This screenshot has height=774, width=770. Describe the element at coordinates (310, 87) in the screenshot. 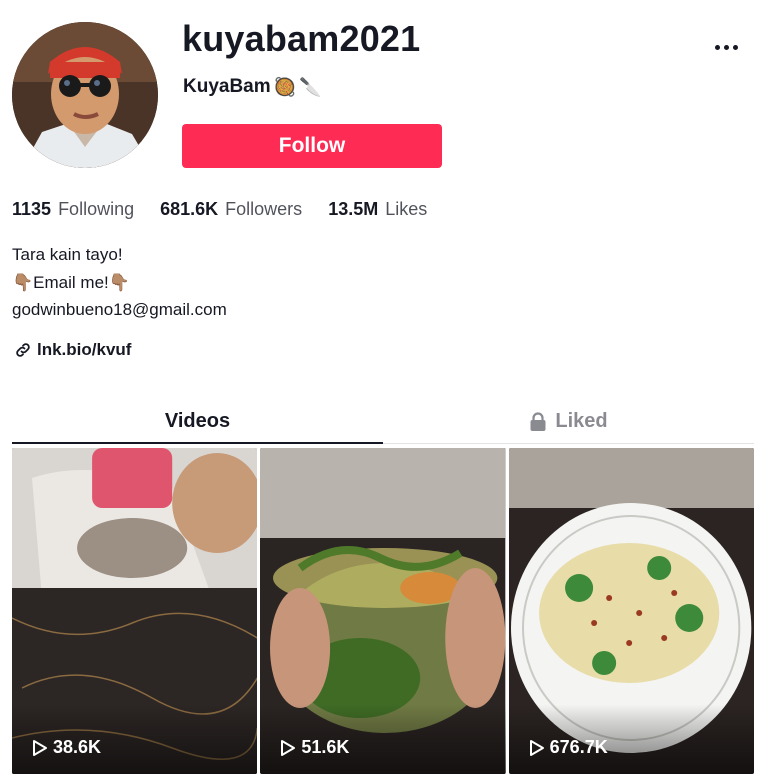

I see `knife-emoji-icon: 🔪` at that location.